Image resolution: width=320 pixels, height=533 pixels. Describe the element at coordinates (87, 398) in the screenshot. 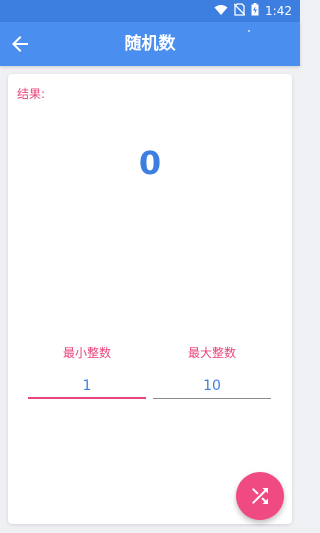

I see `min-input-underline` at that location.